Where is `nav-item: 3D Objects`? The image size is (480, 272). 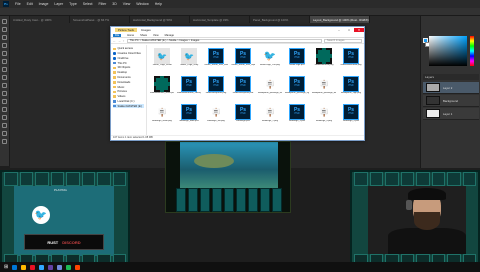 nav-item: 3D Objects is located at coordinates (128, 68).